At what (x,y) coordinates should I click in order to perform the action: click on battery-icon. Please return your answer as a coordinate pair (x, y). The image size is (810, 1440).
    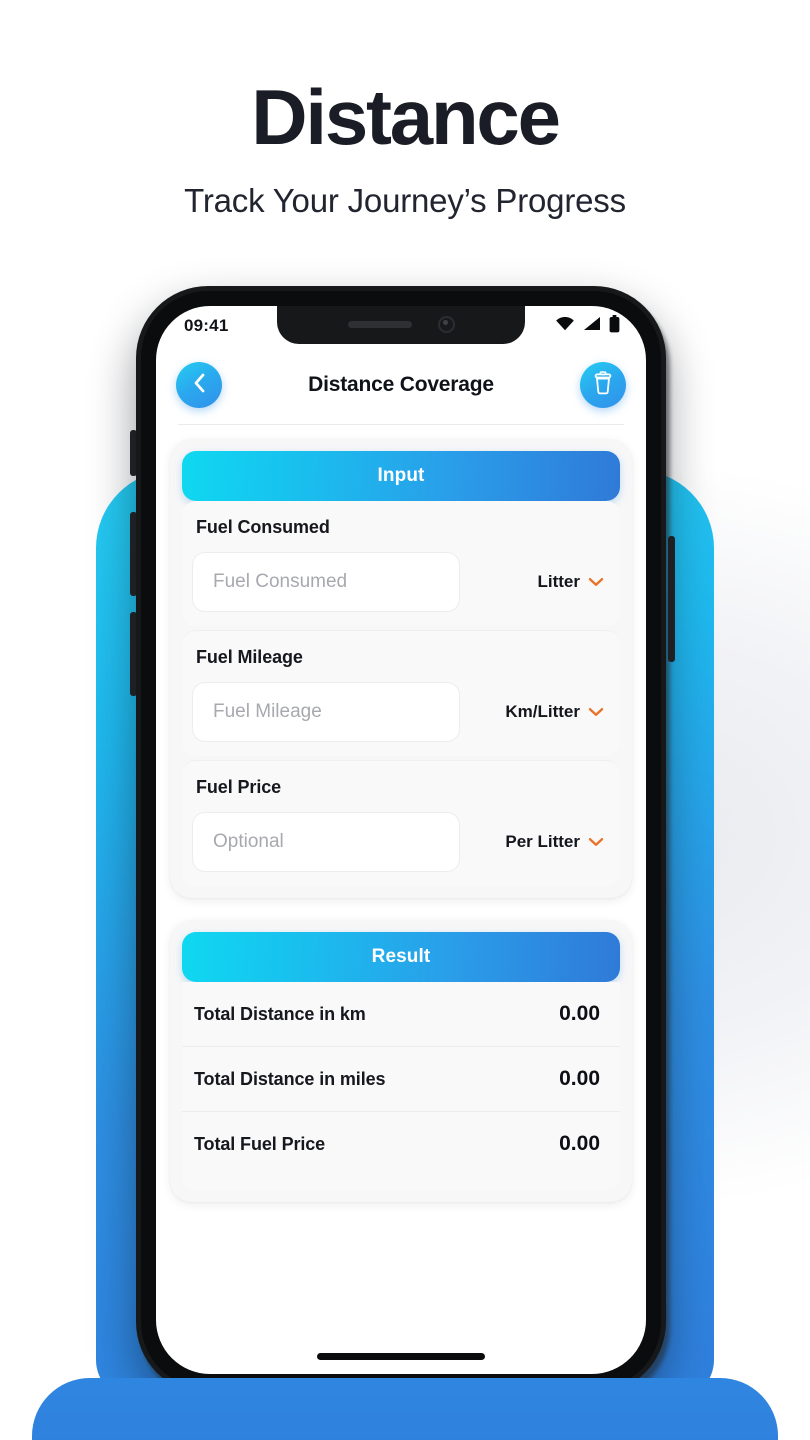
    Looking at the image, I should click on (614, 326).